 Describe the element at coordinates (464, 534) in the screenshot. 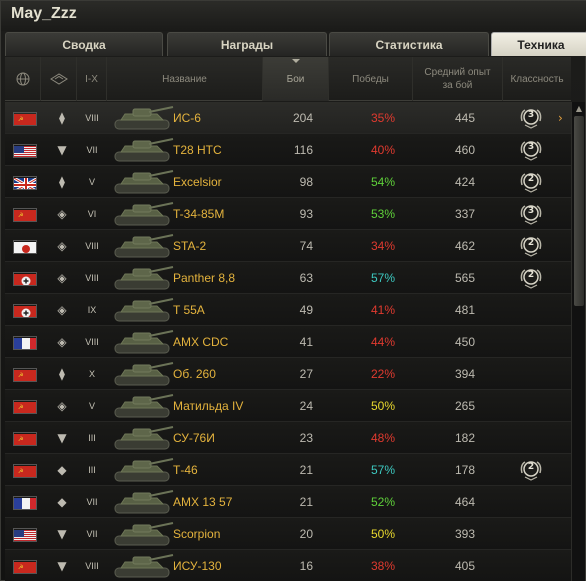

I see `avg-xp: 393` at that location.